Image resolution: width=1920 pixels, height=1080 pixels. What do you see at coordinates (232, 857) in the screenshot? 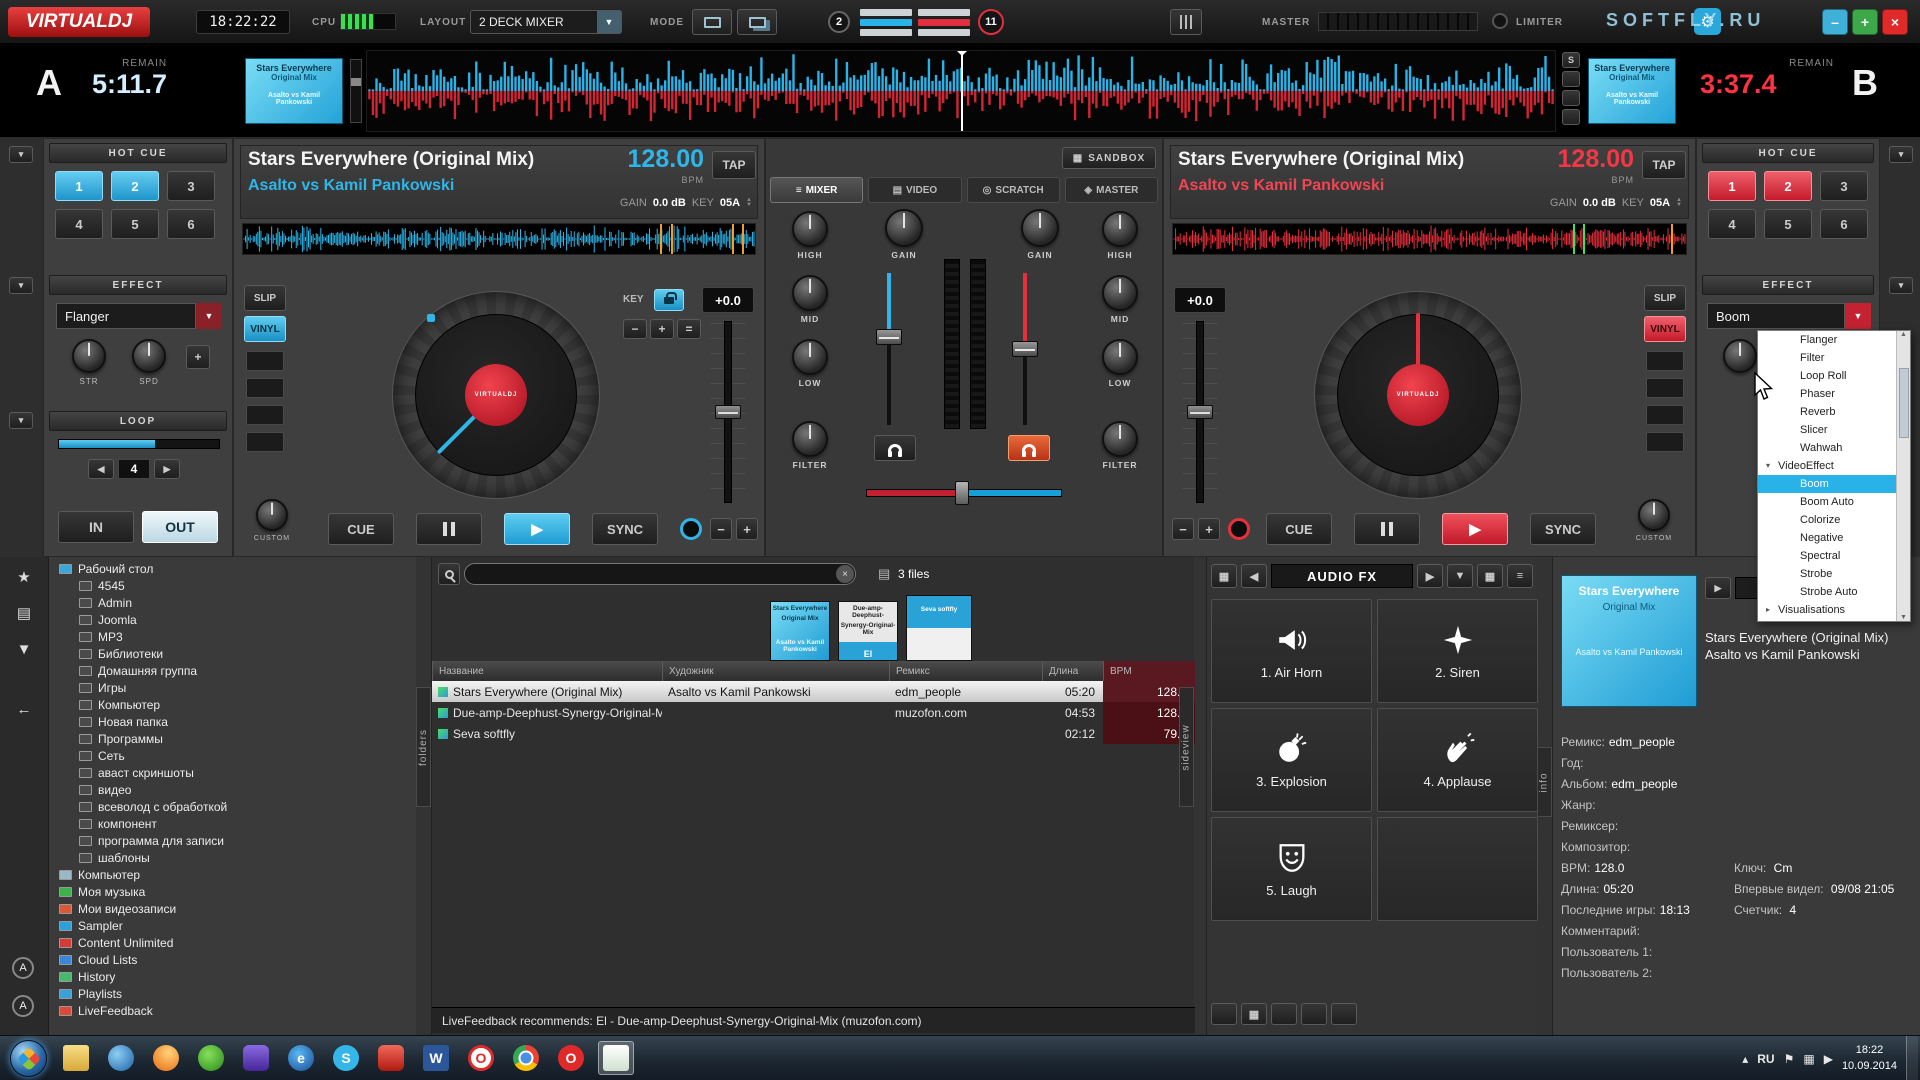
I see `folder-tree-item: шаблоны` at bounding box center [232, 857].